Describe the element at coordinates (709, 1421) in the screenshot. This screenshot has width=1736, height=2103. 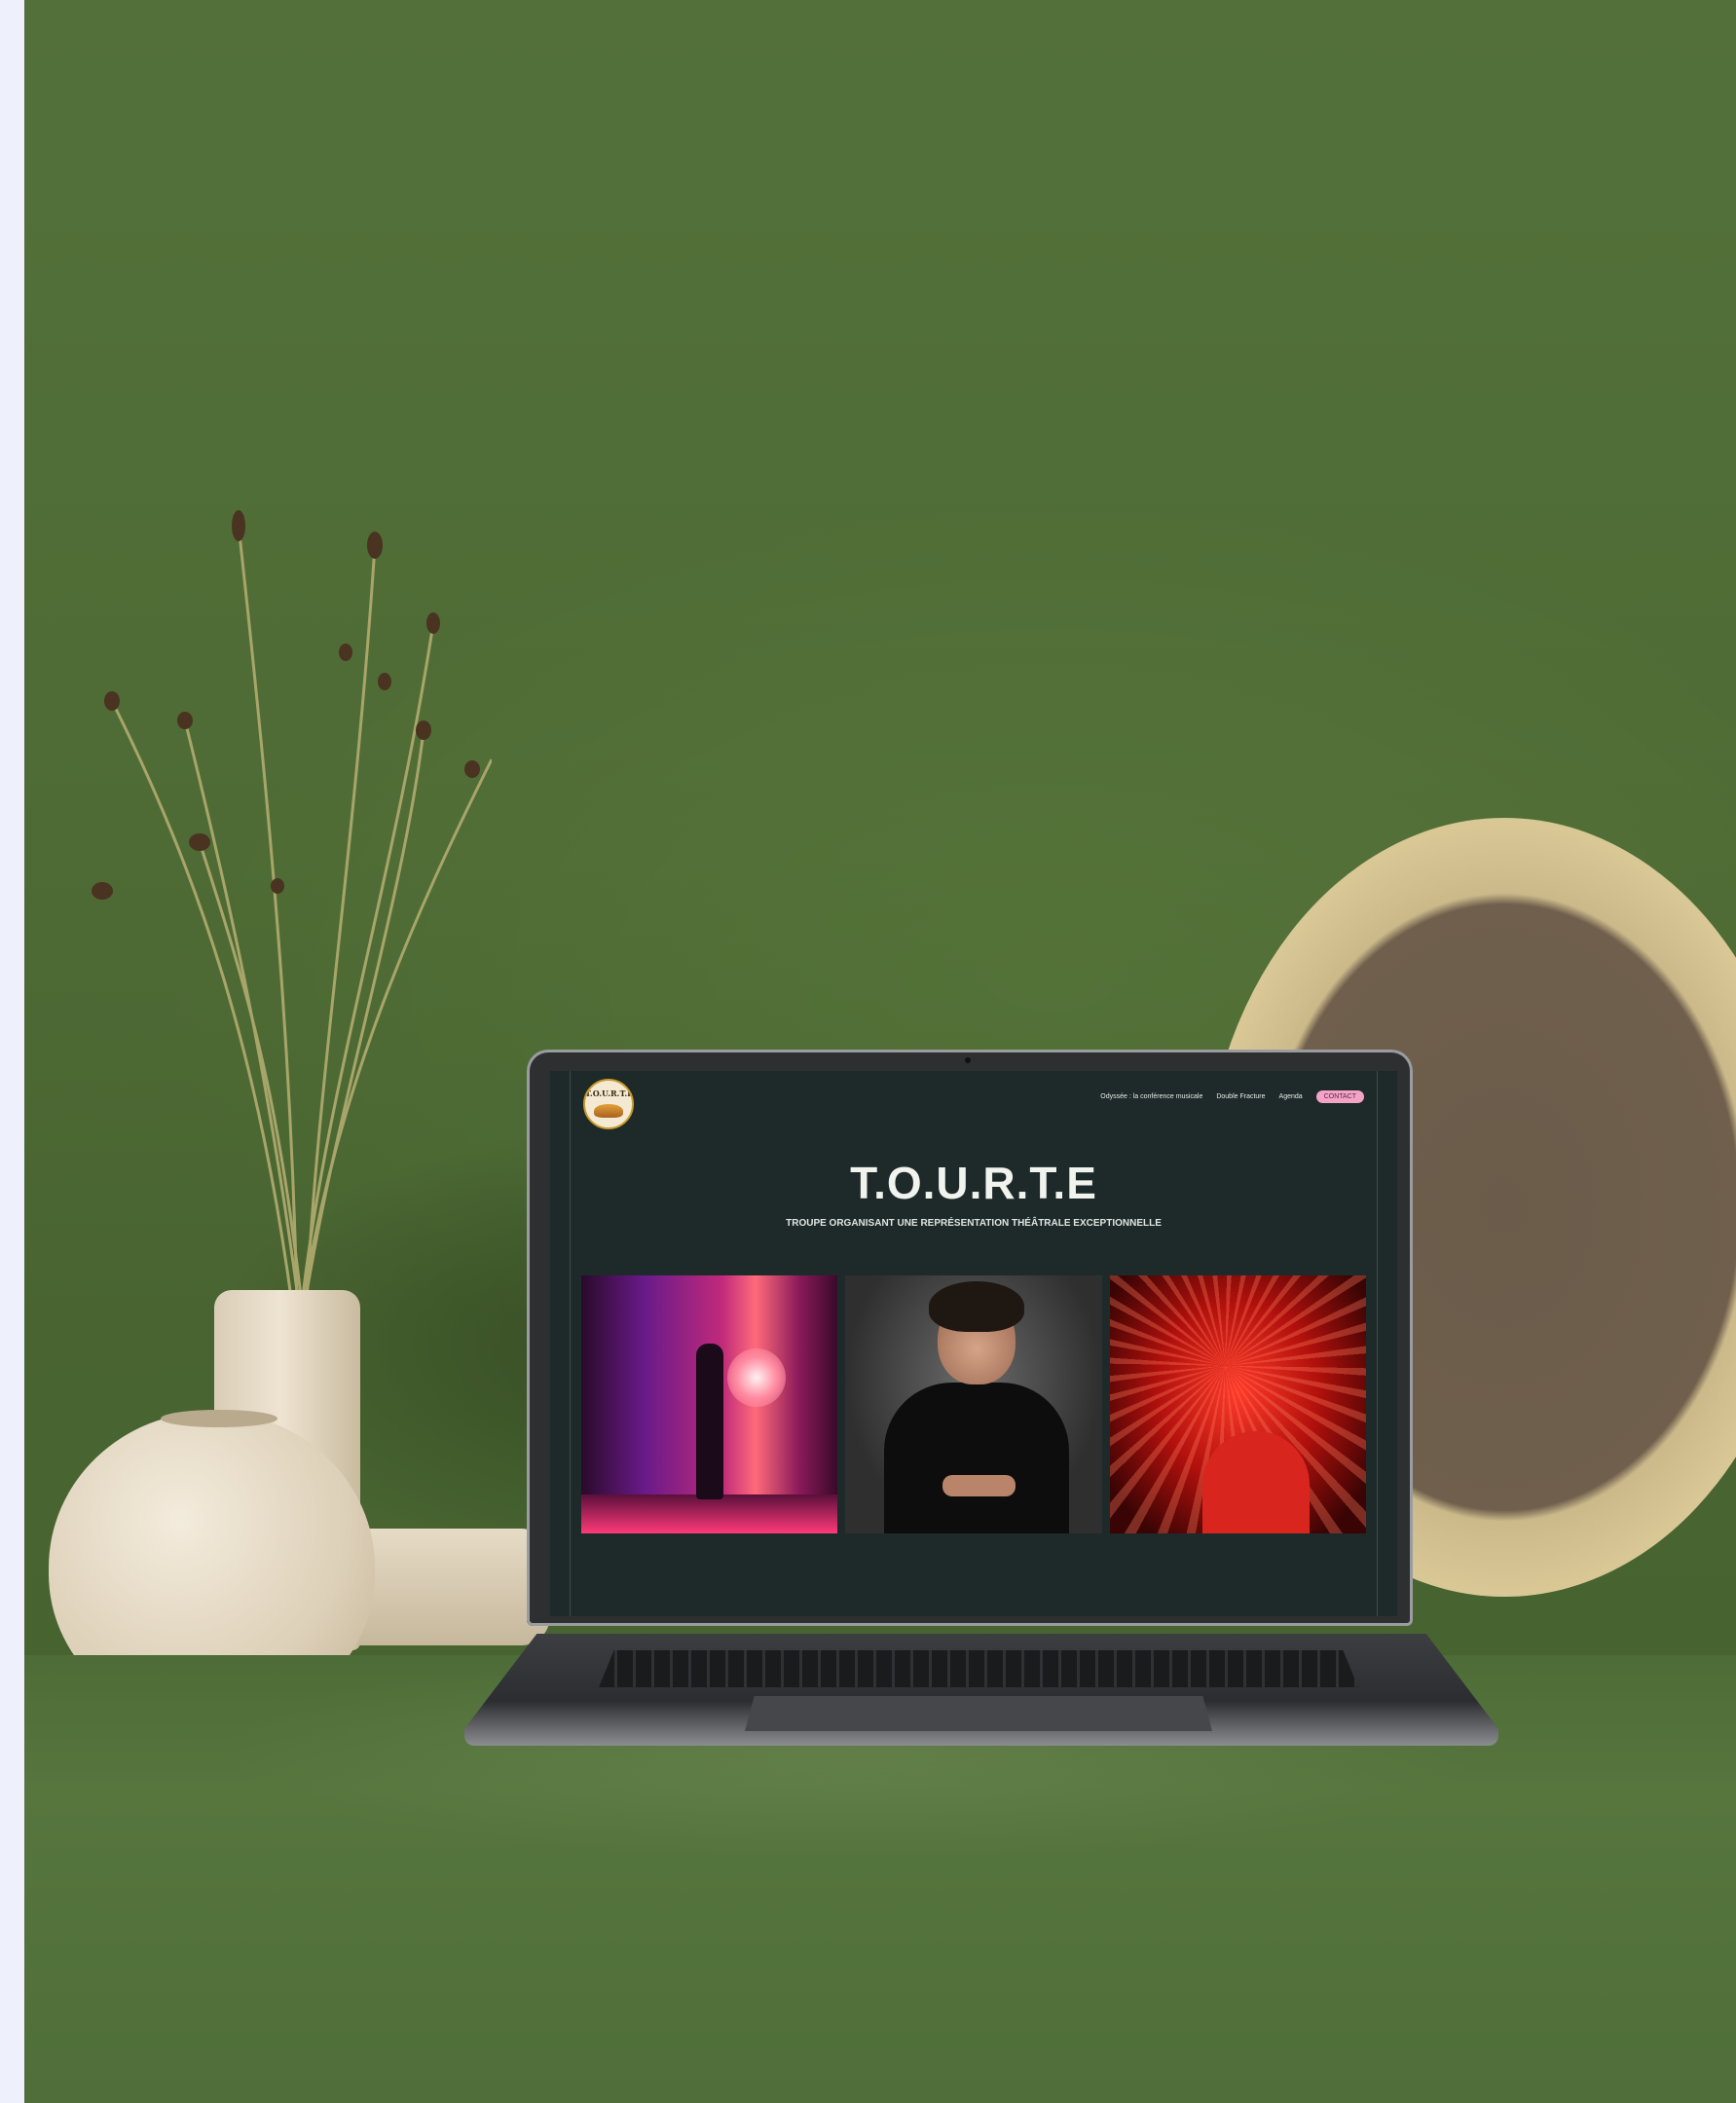
I see `performer-silhouette` at that location.